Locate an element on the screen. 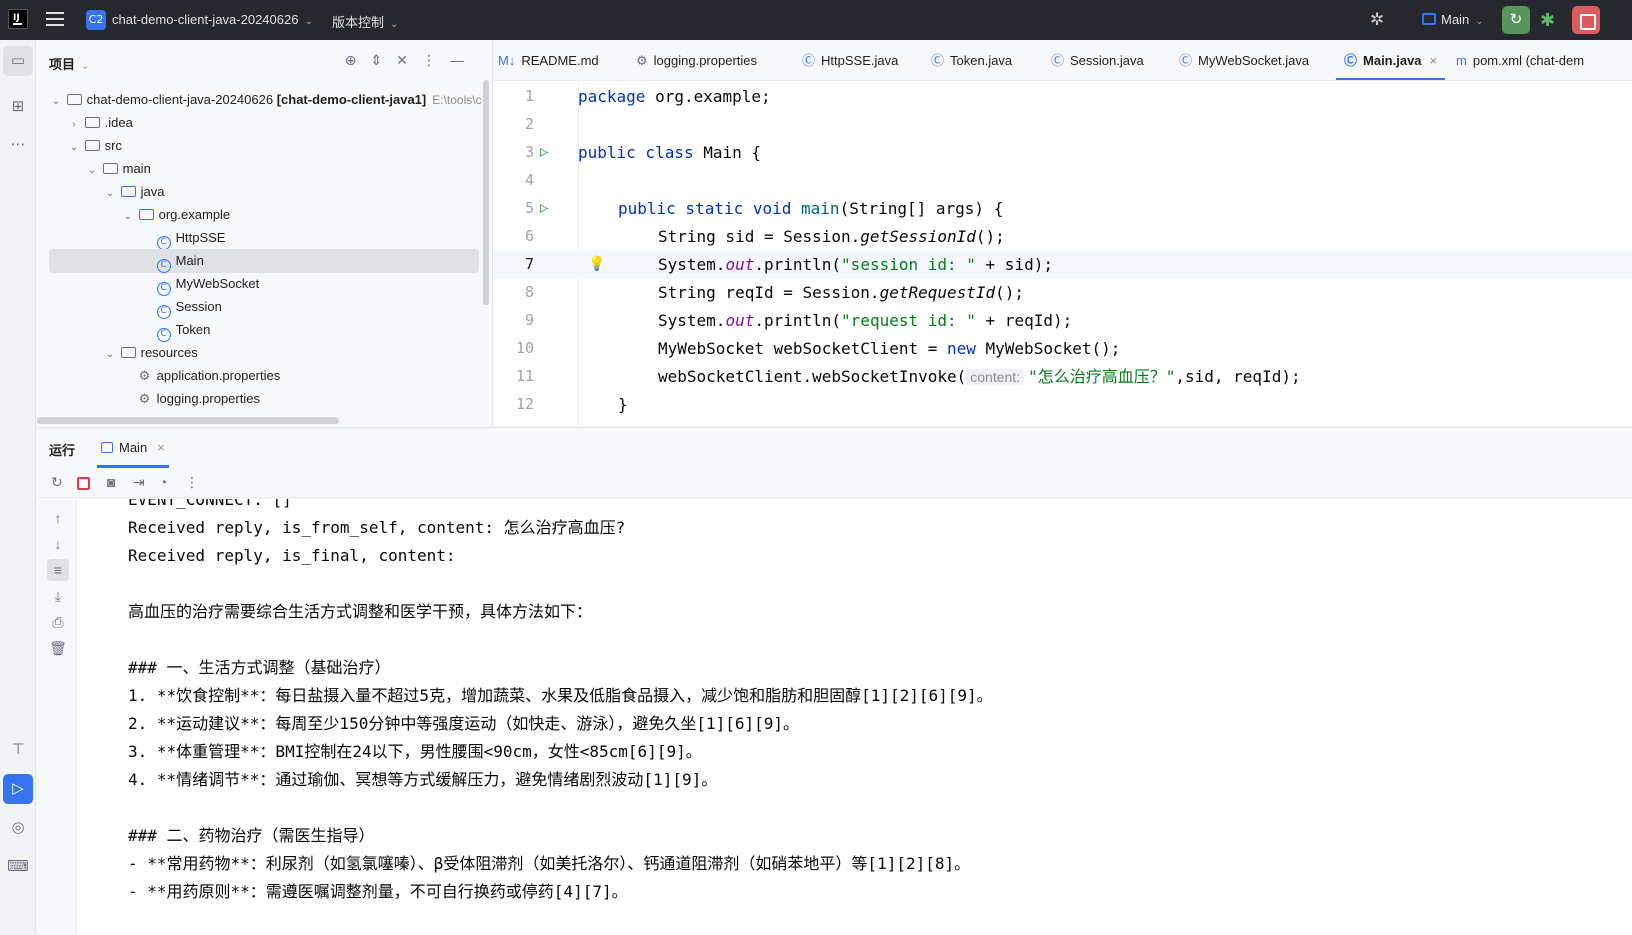  editor-tab: Ⓒ MyWebSocket.java is located at coordinates (1244, 60).